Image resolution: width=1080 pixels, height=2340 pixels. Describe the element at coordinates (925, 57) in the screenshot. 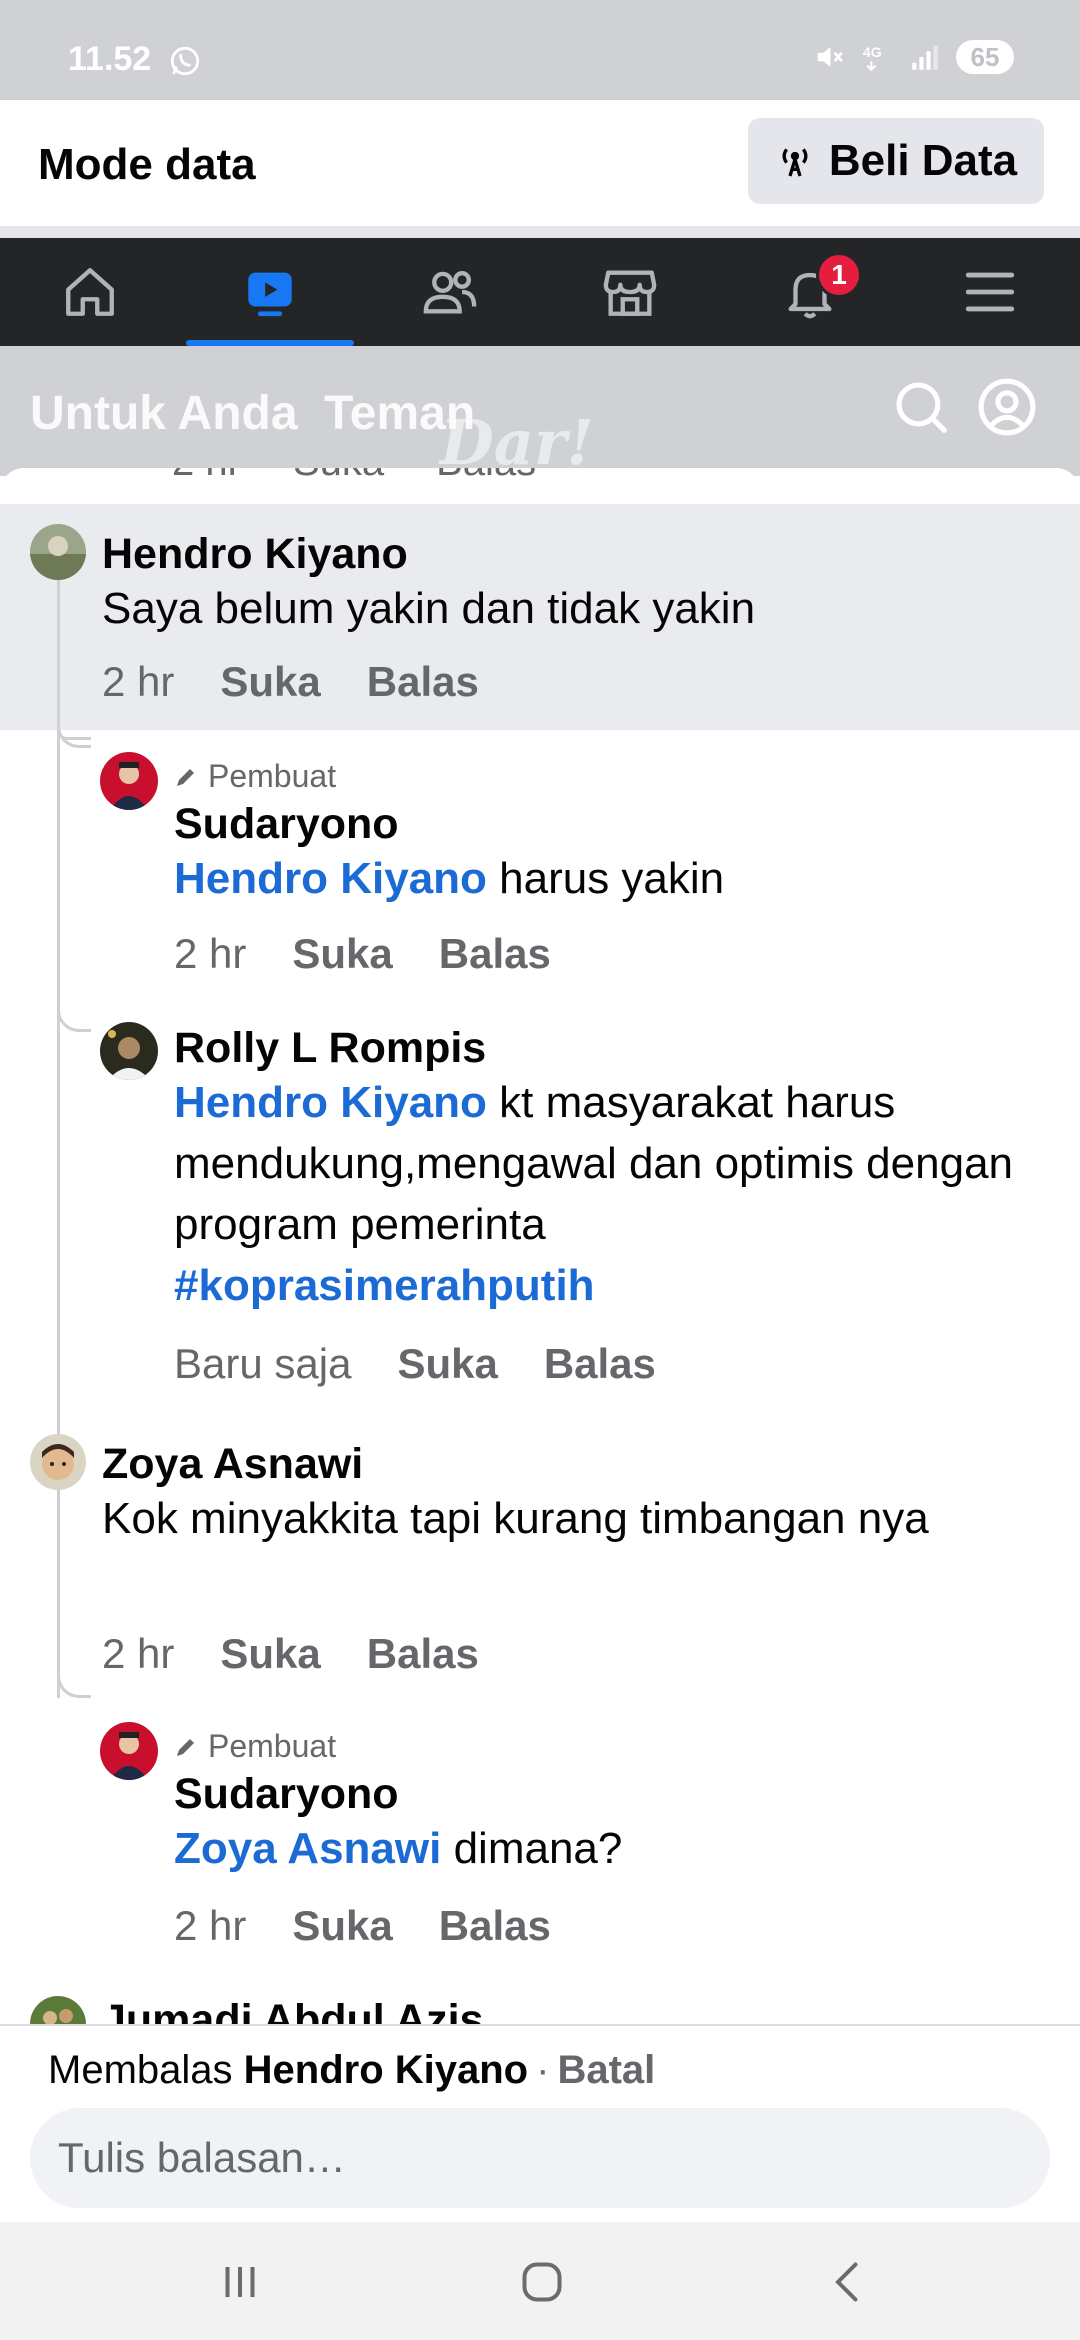

I see `signal-icon` at that location.